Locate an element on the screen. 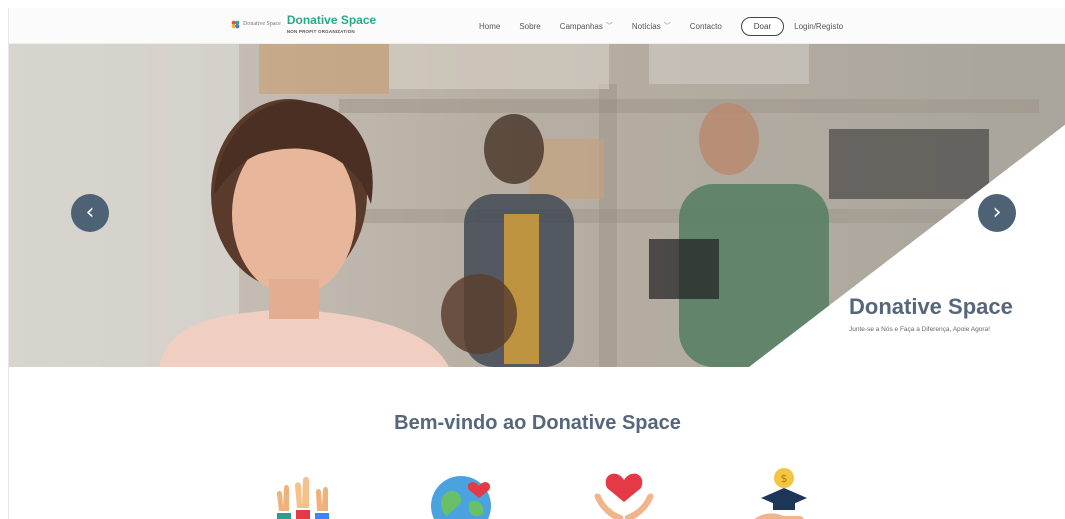 This screenshot has width=1065, height=519. brand-flower-icon is located at coordinates (235, 24).